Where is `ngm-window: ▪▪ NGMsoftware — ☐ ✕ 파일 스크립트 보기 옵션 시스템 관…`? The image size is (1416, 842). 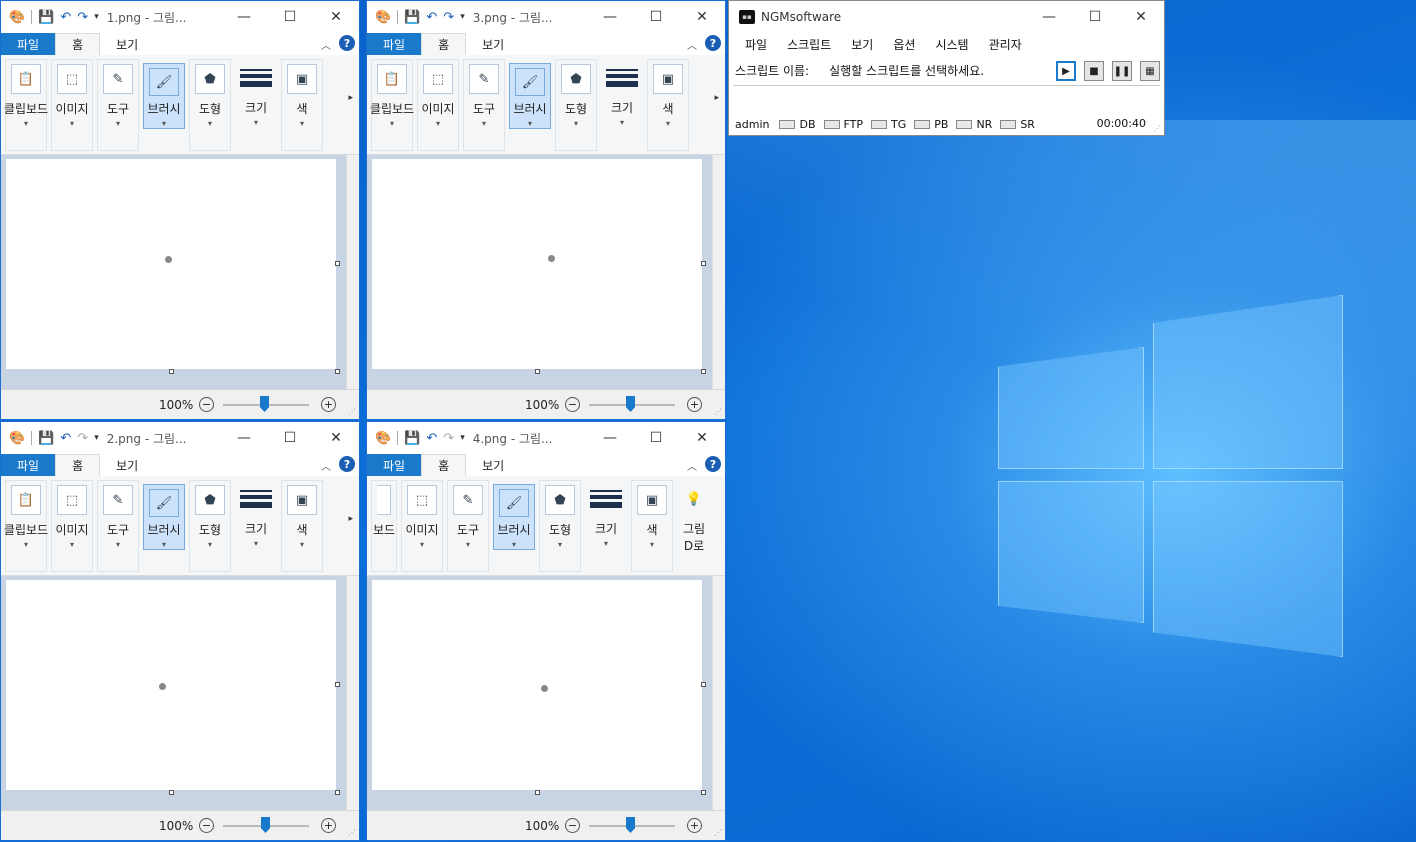
ngm-window: ▪▪ NGMsoftware — ☐ ✕ 파일 스크립트 보기 옵션 시스템 관… is located at coordinates (946, 68).